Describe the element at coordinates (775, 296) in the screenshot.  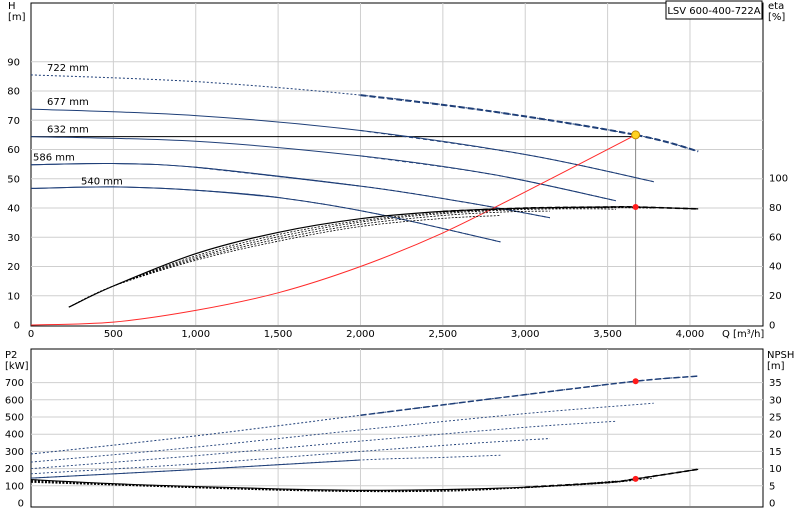
I see `eta-tick-label: 20` at that location.